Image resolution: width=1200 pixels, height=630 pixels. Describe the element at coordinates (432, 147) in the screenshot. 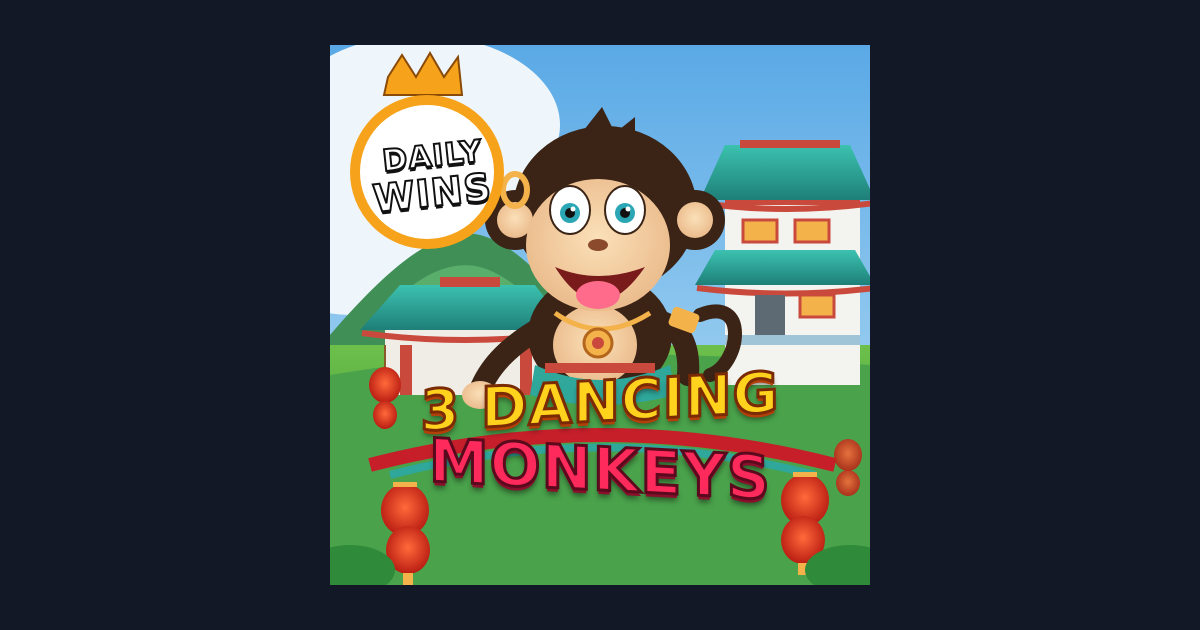

I see `daily-wins-label: DAILY WINS` at that location.